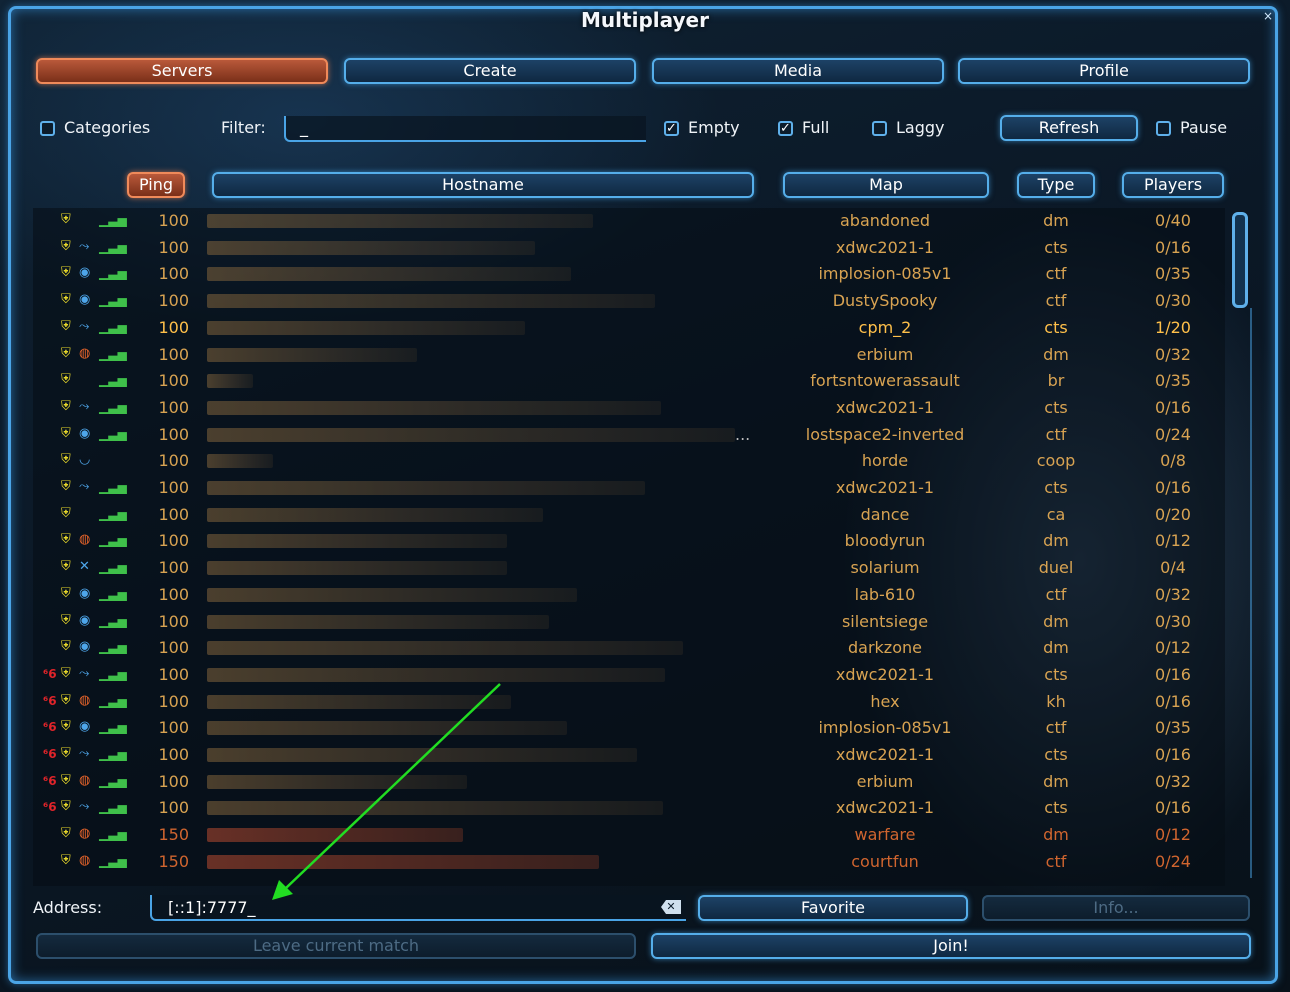 This screenshot has height=992, width=1290. Describe the element at coordinates (629, 568) in the screenshot. I see `server-row: ⛨ ✕ ▁▃▅ 100 solarium duel 0/4` at that location.